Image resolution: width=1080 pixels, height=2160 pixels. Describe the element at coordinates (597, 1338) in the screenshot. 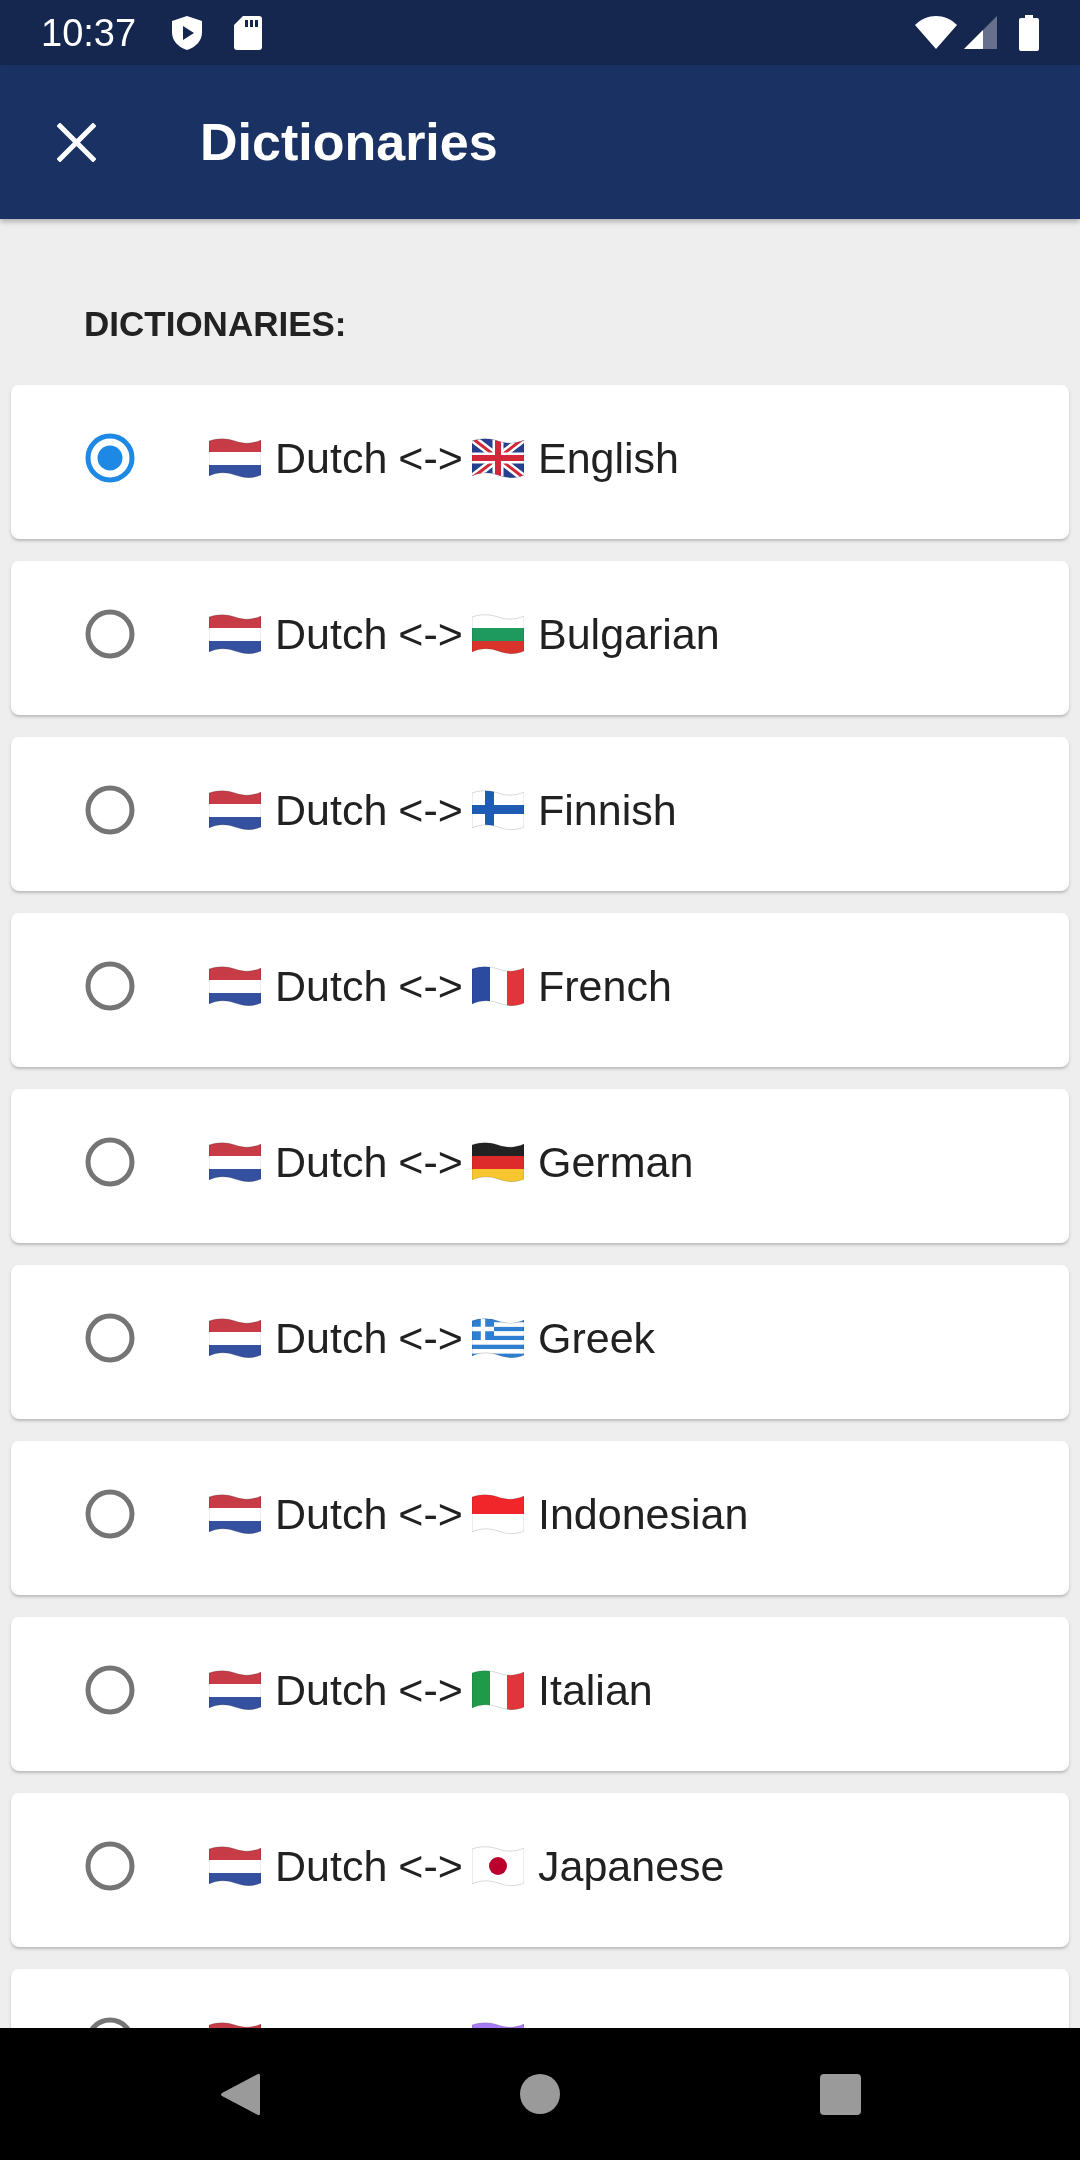

I see `language-label: Greek` at that location.